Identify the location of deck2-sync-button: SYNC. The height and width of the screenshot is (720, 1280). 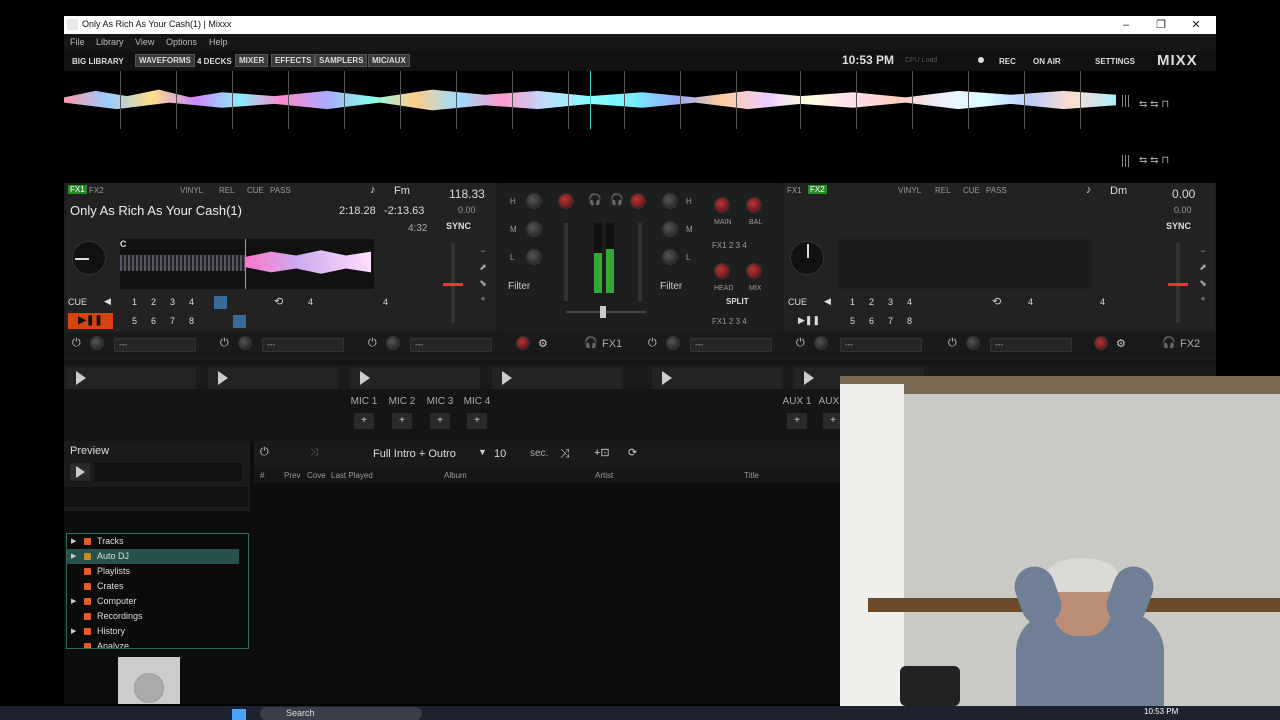
(1178, 226).